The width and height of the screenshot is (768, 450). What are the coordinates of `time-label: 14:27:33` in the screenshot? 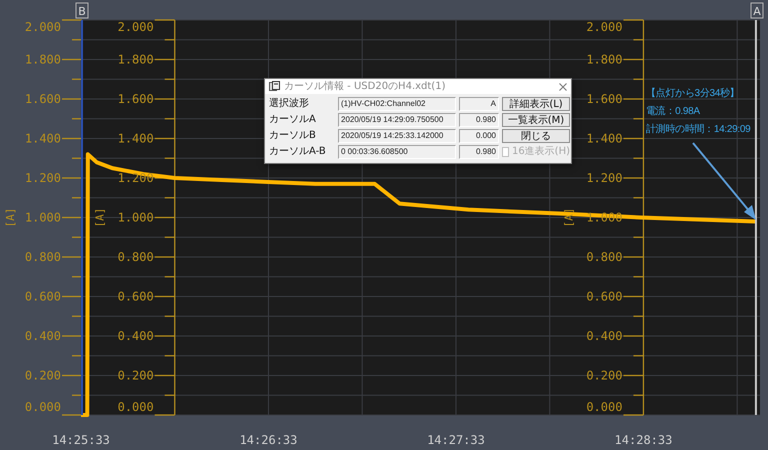 It's located at (456, 440).